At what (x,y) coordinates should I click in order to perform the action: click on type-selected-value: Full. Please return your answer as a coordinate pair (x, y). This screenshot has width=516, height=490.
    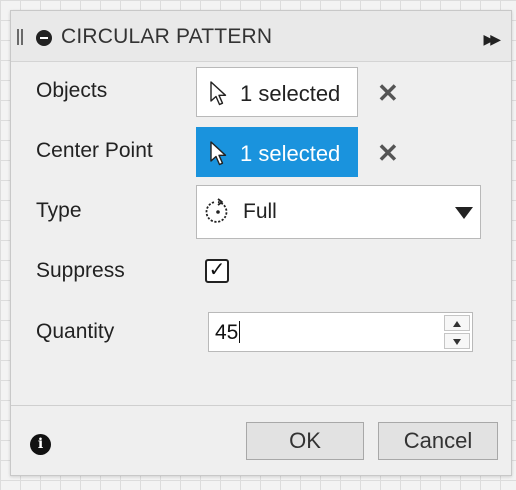
    Looking at the image, I should click on (260, 211).